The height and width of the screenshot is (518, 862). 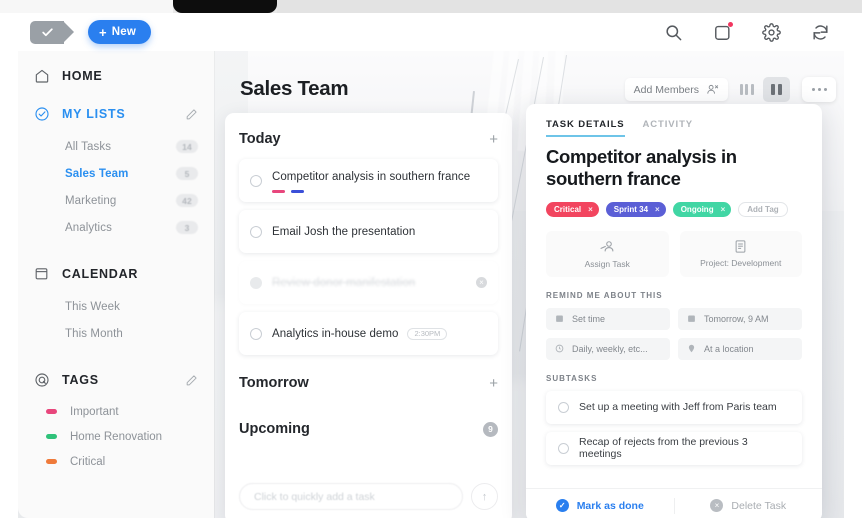 What do you see at coordinates (187, 200) in the screenshot?
I see `list-count-badge: 42` at bounding box center [187, 200].